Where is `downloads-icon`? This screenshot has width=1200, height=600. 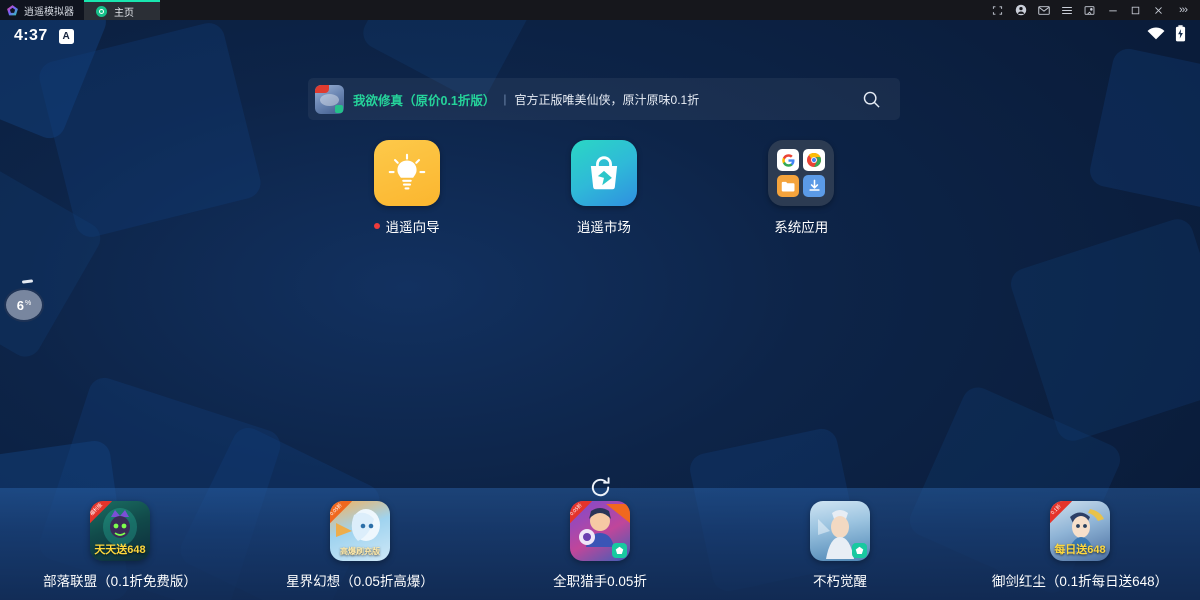
downloads-icon is located at coordinates (814, 186).